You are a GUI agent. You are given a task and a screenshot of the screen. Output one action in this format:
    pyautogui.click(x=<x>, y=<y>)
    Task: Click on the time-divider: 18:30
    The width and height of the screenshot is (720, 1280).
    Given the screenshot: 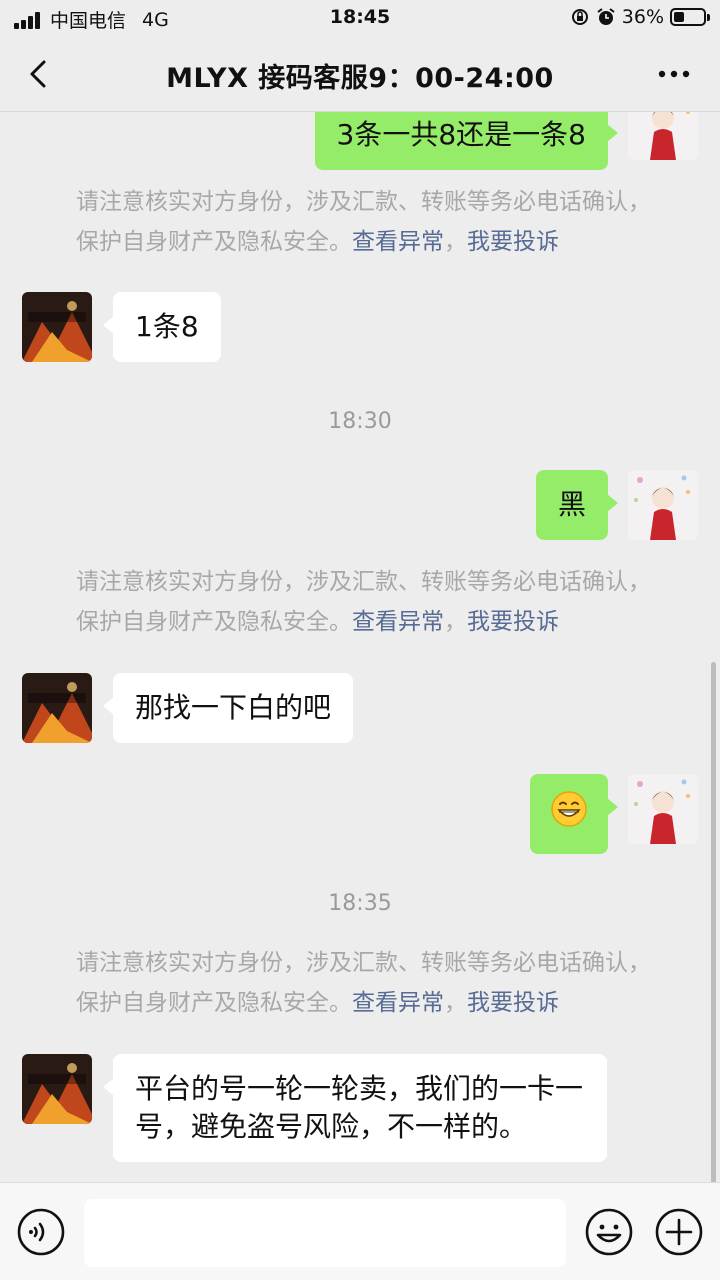 What is the action you would take?
    pyautogui.click(x=360, y=421)
    